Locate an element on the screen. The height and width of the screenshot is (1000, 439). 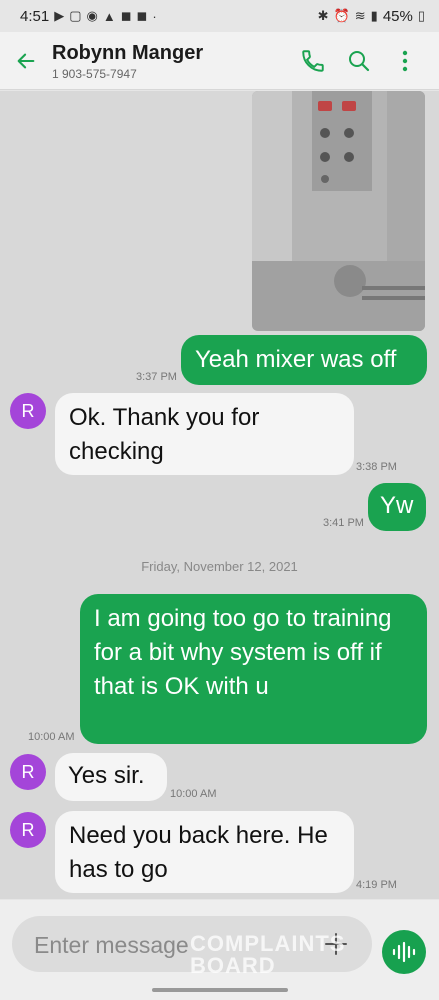
phone-icon is located at coordinates (313, 60).